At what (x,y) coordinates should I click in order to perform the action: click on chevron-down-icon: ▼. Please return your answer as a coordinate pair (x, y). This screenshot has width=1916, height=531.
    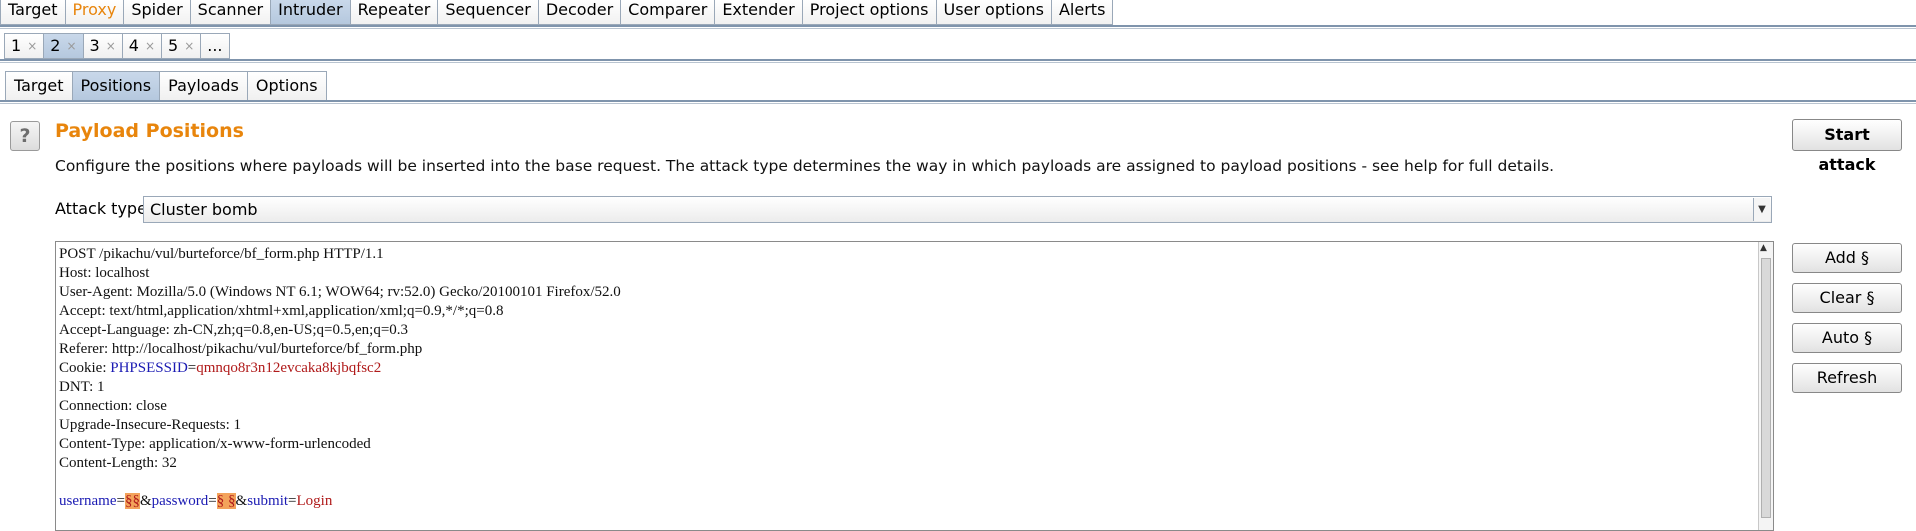
    Looking at the image, I should click on (1761, 209).